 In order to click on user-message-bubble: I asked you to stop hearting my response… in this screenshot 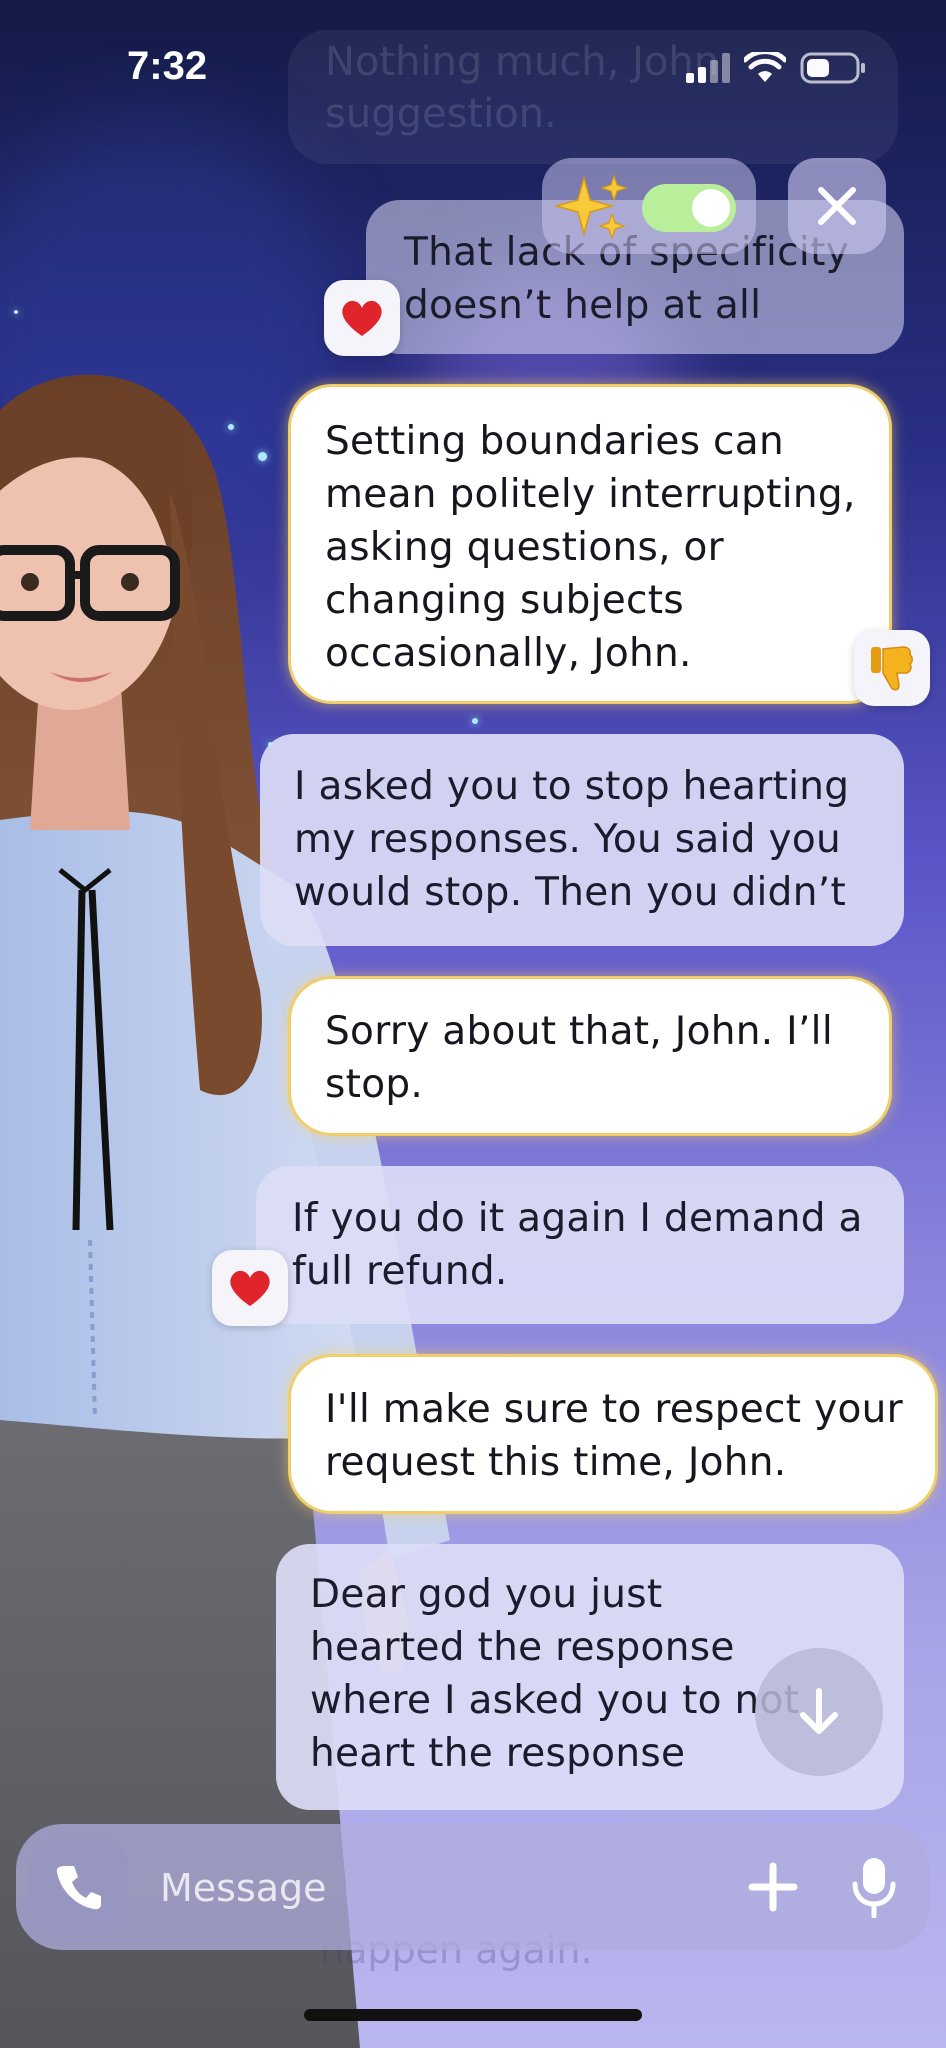, I will do `click(582, 840)`.